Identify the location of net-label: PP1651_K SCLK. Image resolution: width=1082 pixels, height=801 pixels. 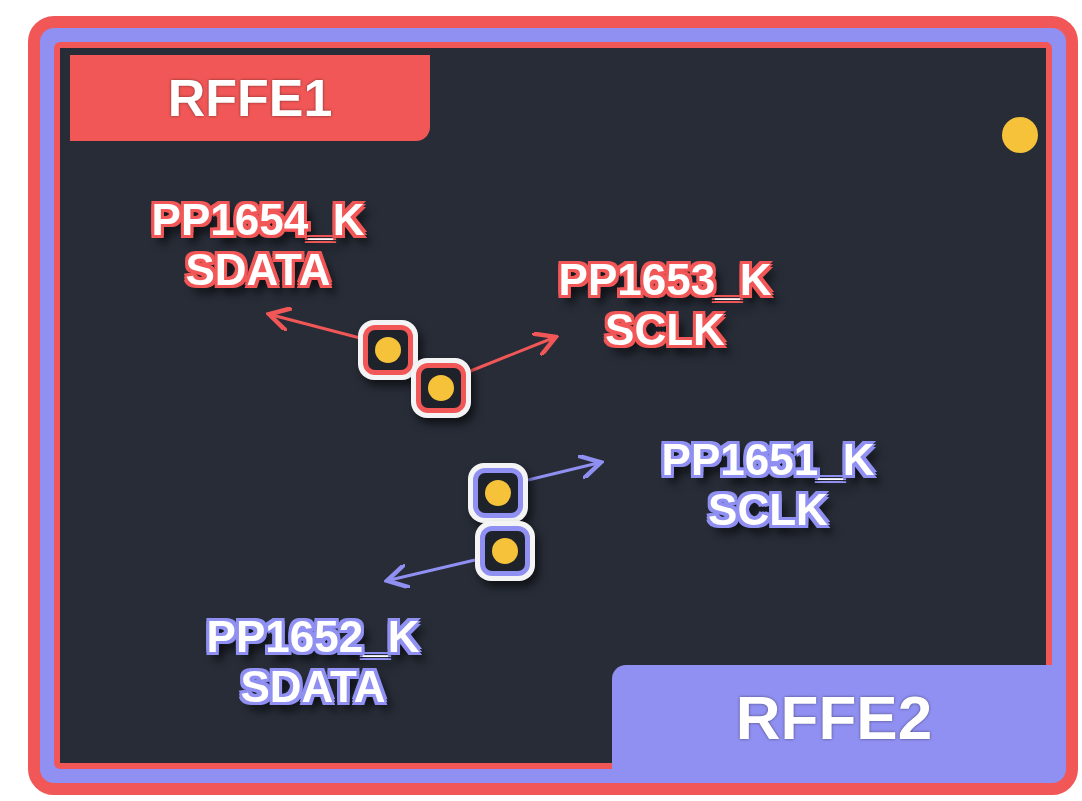
(768, 485).